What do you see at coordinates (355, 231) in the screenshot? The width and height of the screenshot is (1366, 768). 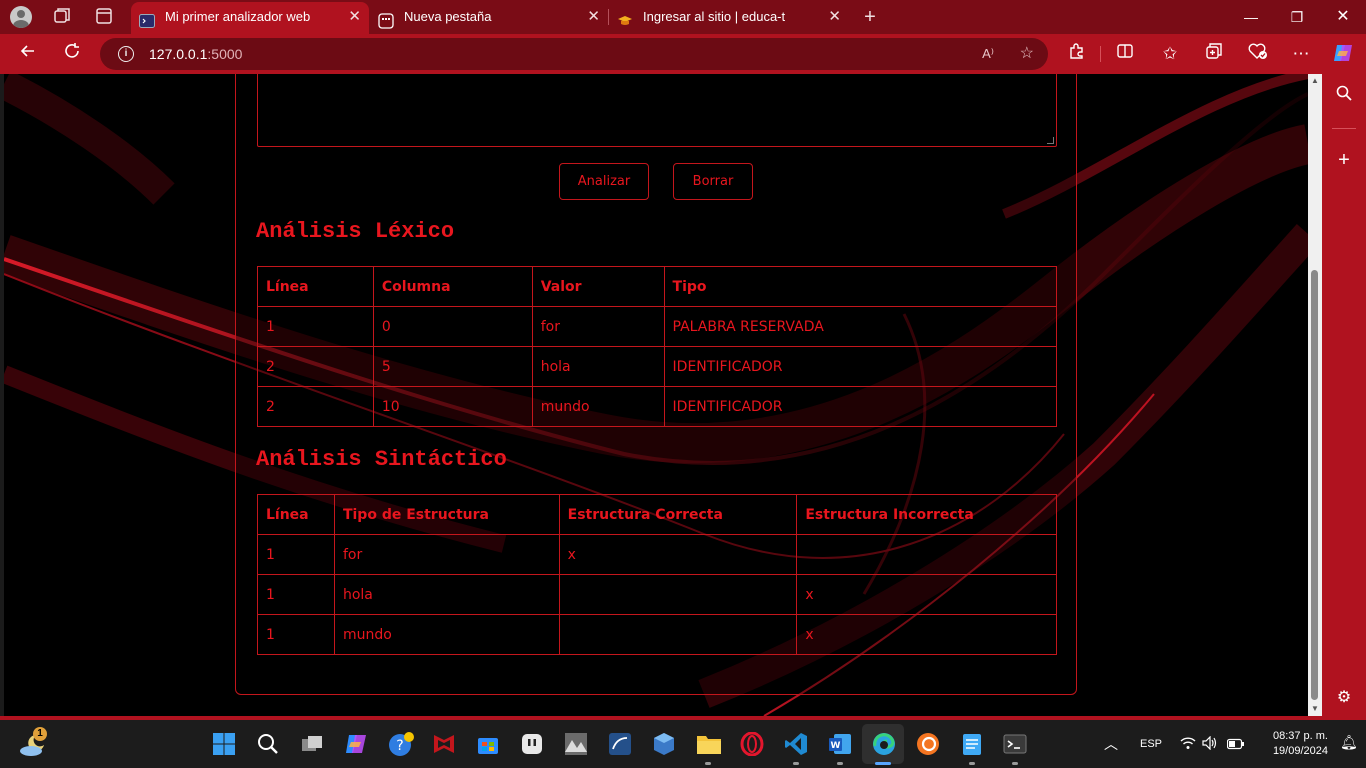 I see `lexical-title: Análisis Léxico` at bounding box center [355, 231].